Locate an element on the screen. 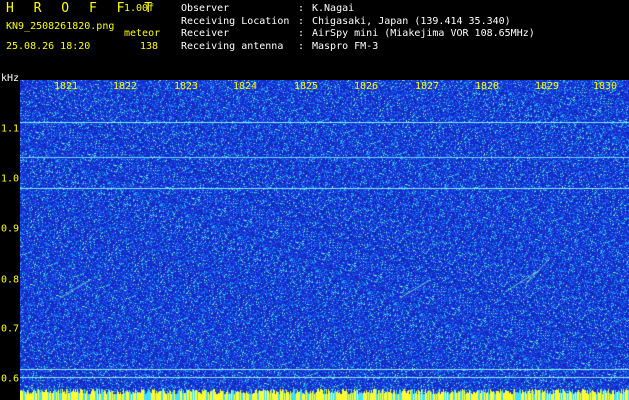 This screenshot has height=400, width=629. version-label: 1.00f is located at coordinates (139, 8).